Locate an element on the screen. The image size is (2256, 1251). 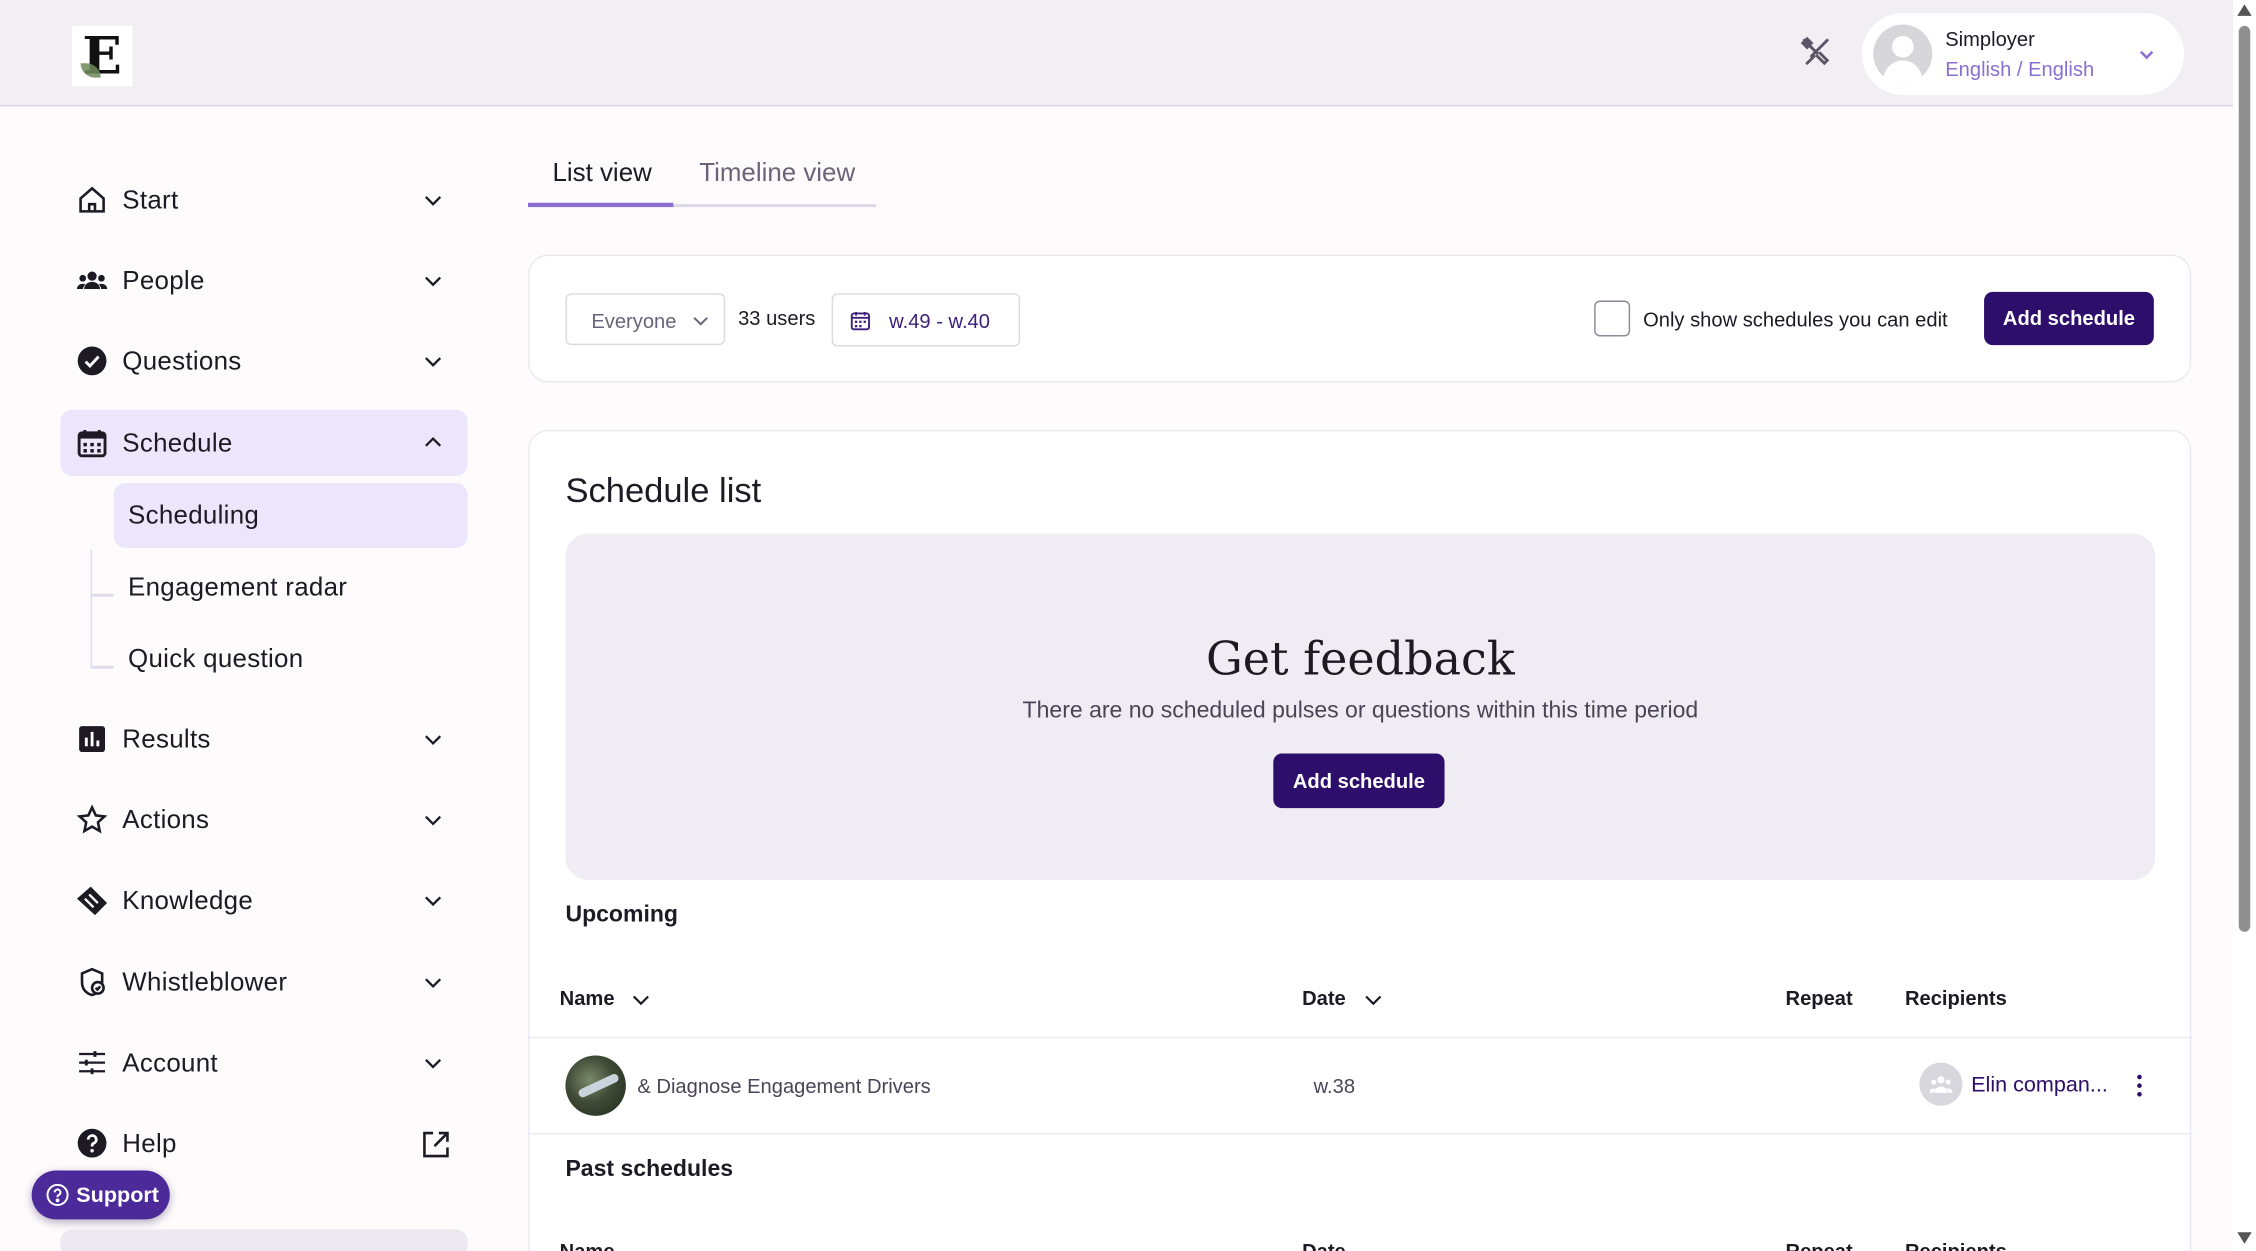
sidebar-item-people: People is located at coordinates (263, 280).